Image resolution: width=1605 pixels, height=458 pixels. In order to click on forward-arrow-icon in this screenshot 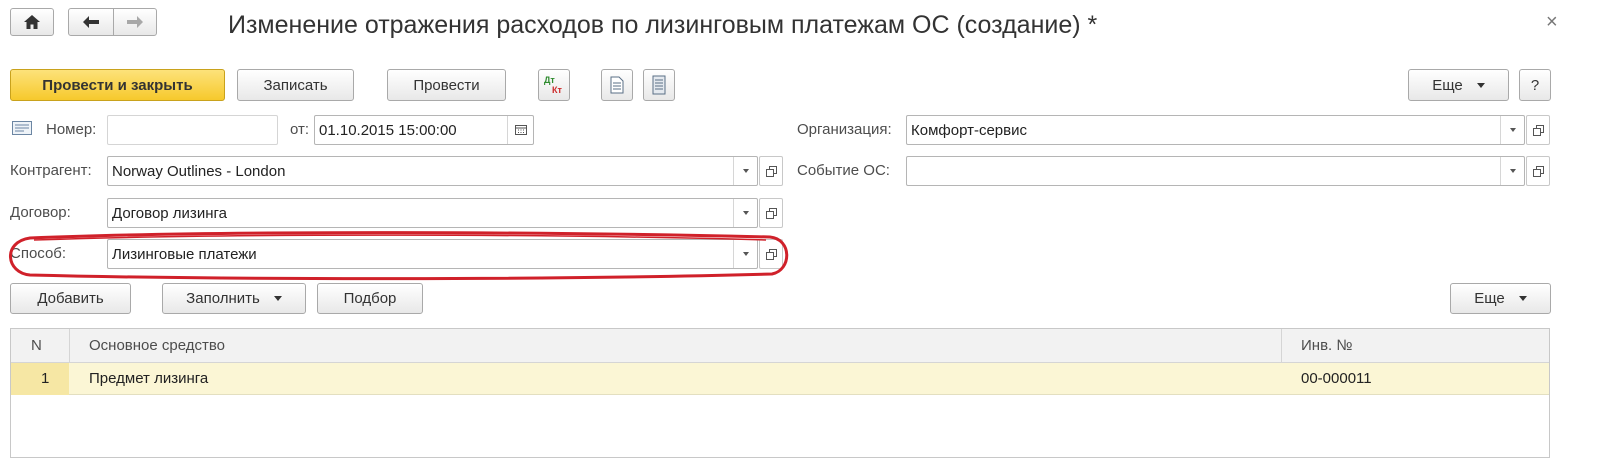, I will do `click(135, 22)`.